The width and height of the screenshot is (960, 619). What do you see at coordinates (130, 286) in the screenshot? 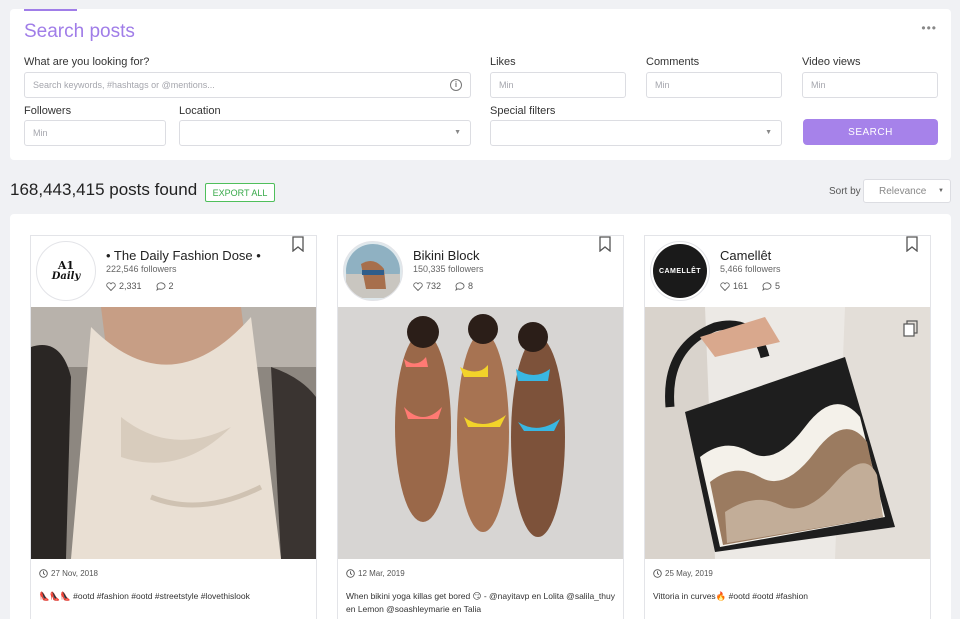
I see `likes-count: 2,331` at bounding box center [130, 286].